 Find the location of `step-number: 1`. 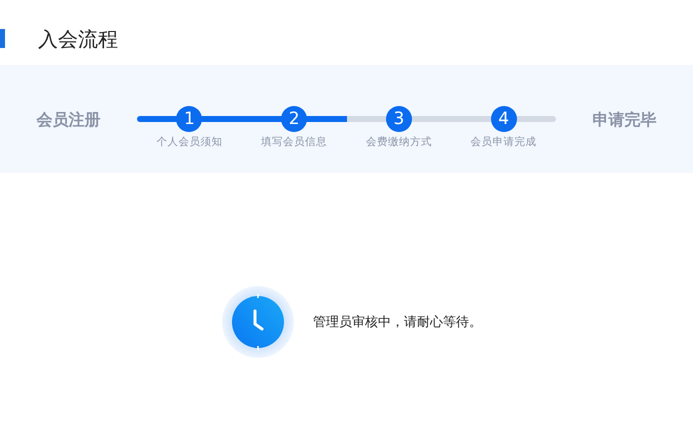

step-number: 1 is located at coordinates (189, 119).